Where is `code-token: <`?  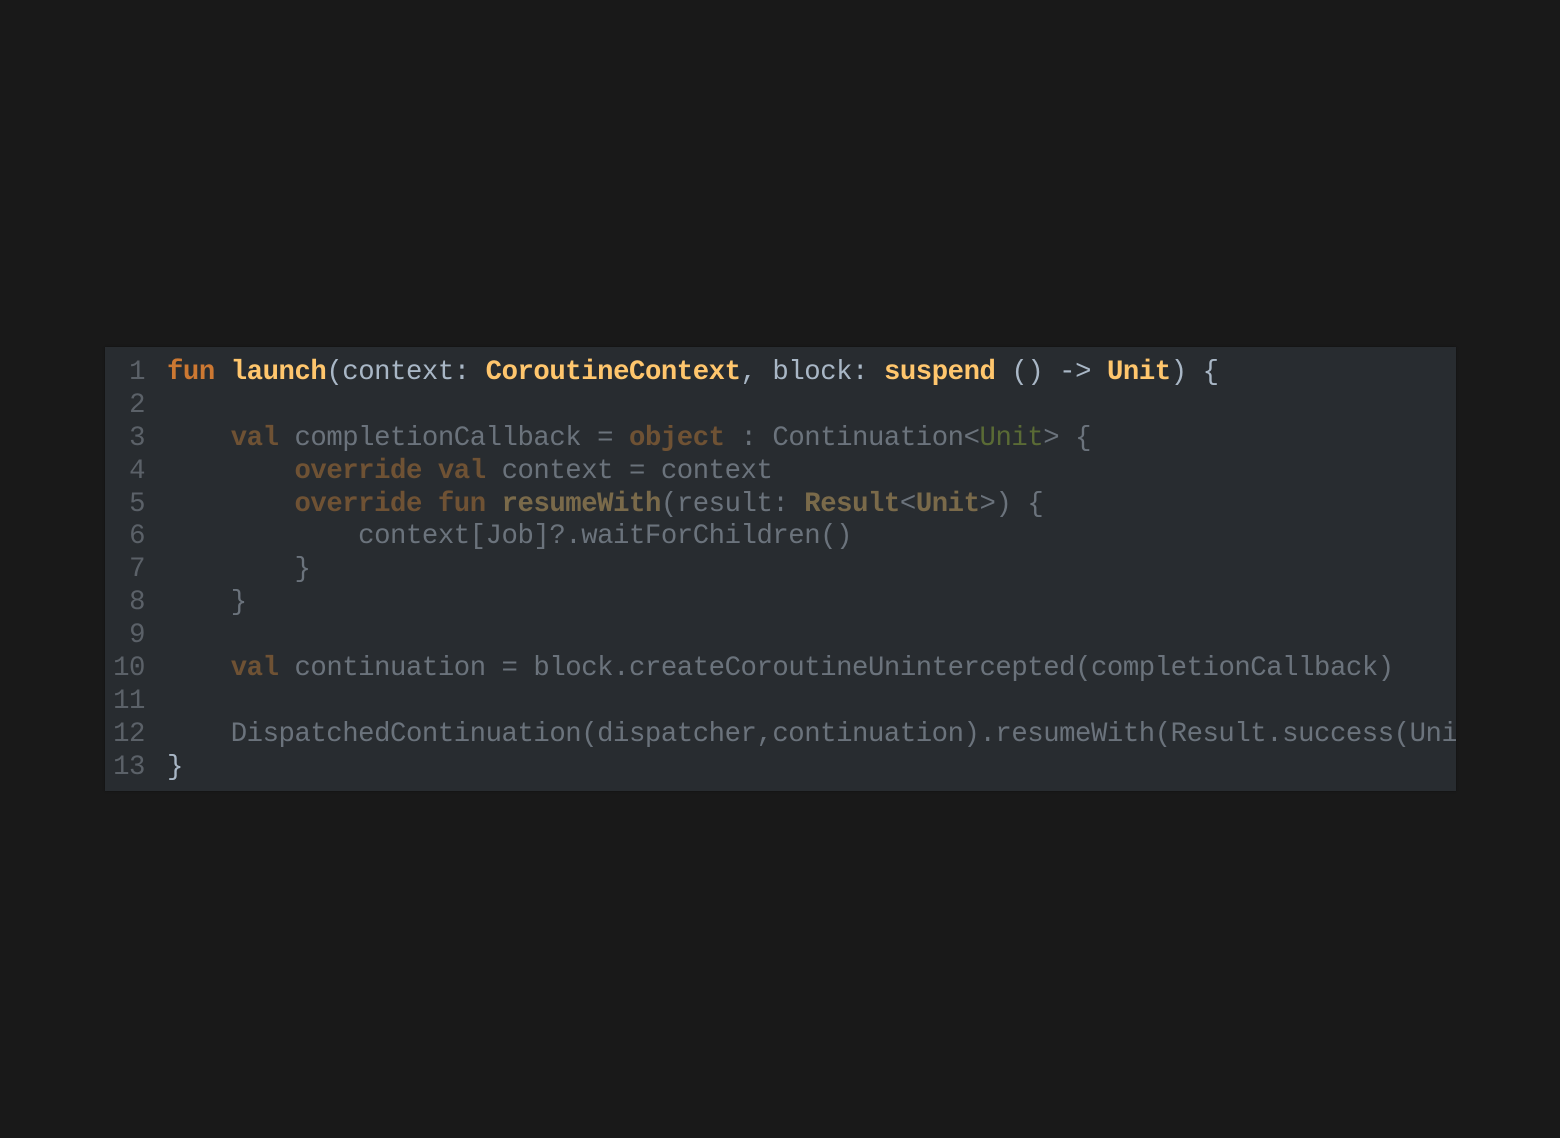 code-token: < is located at coordinates (907, 504).